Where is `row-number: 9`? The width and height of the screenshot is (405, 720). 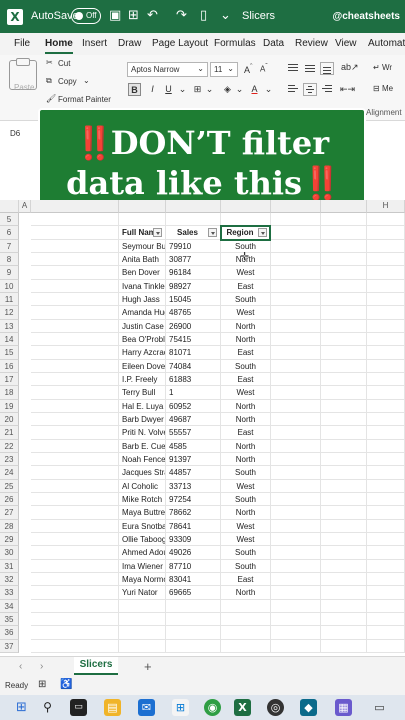 row-number: 9 is located at coordinates (9, 273).